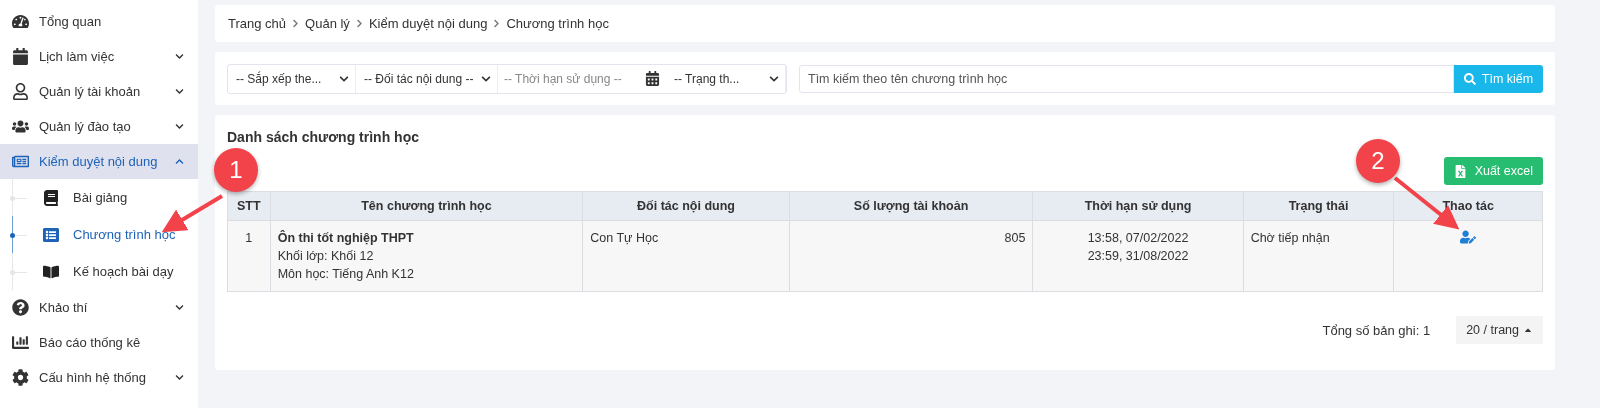 This screenshot has width=1600, height=408. Describe the element at coordinates (99, 307) in the screenshot. I see `sidebar-item: Khảo thí` at that location.